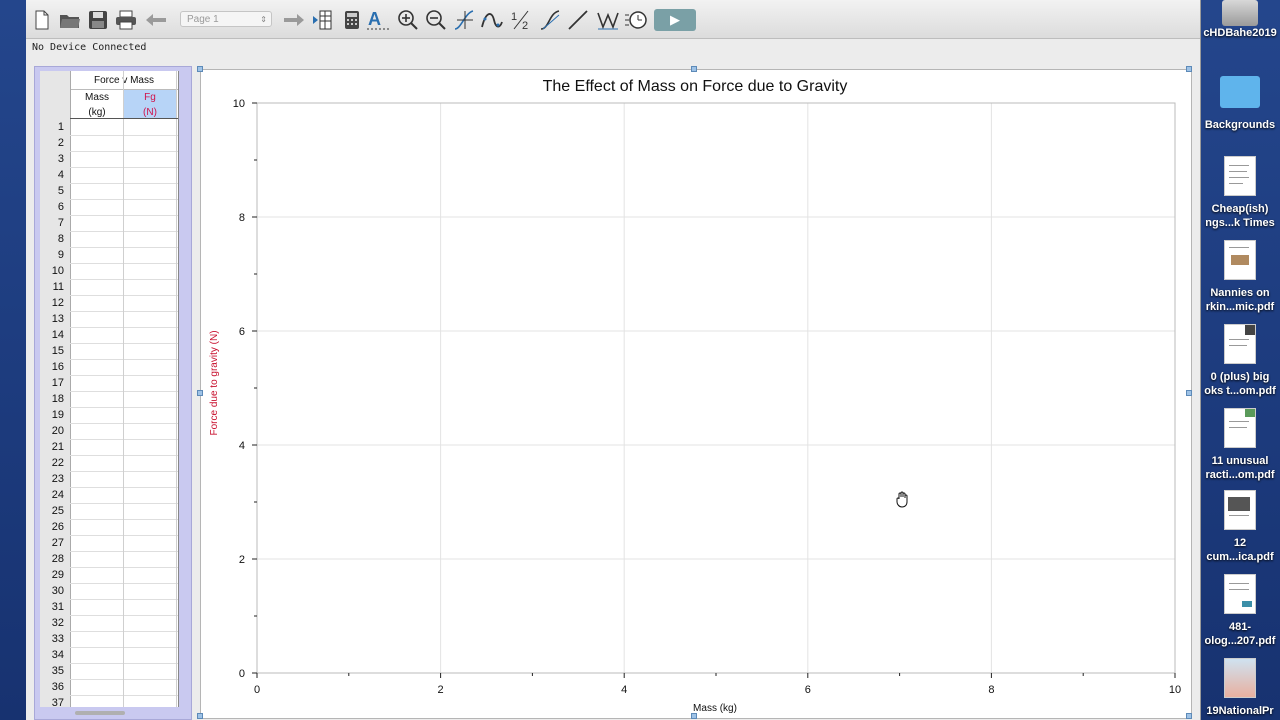 This screenshot has height=720, width=1280. Describe the element at coordinates (636, 20) in the screenshot. I see `timer-icon` at that location.